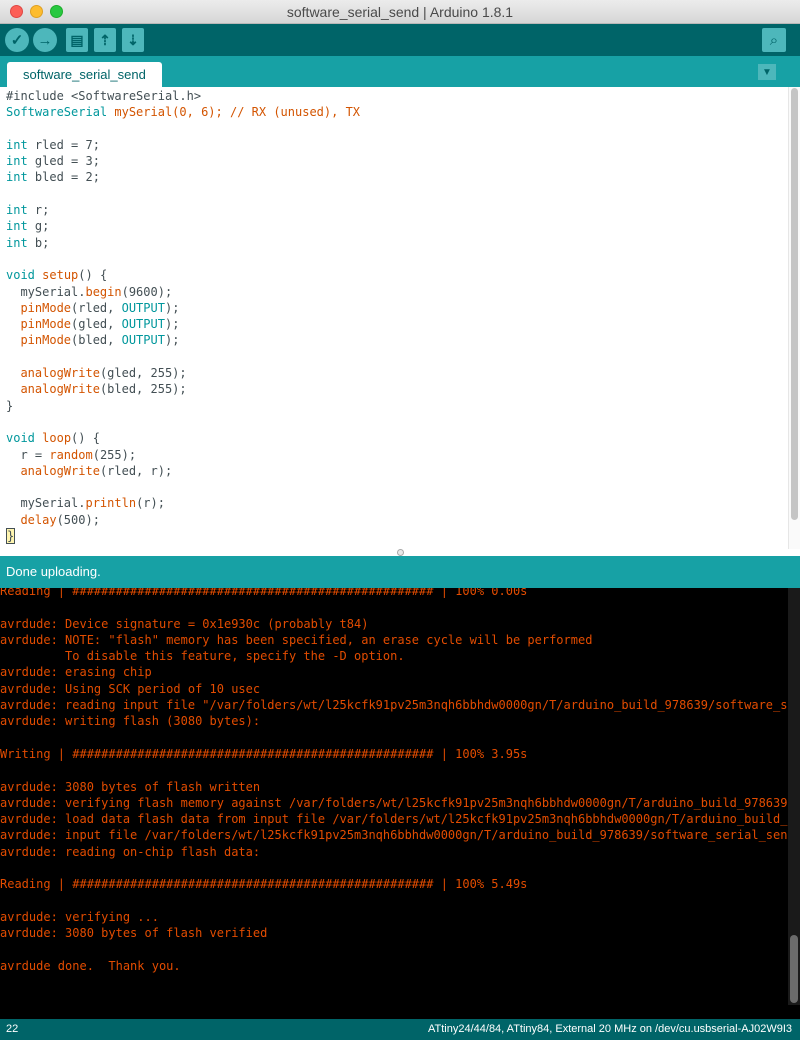  I want to click on new-sketch-button: ▤, so click(77, 40).